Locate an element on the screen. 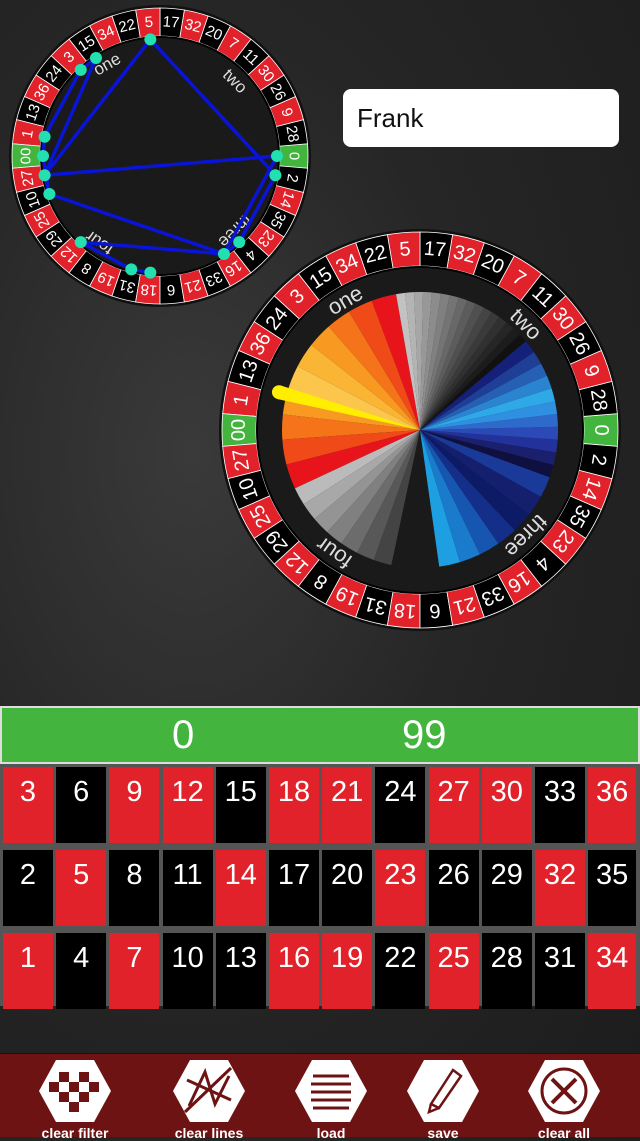 The image size is (640, 1141). number-cell-36: 36 is located at coordinates (612, 805).